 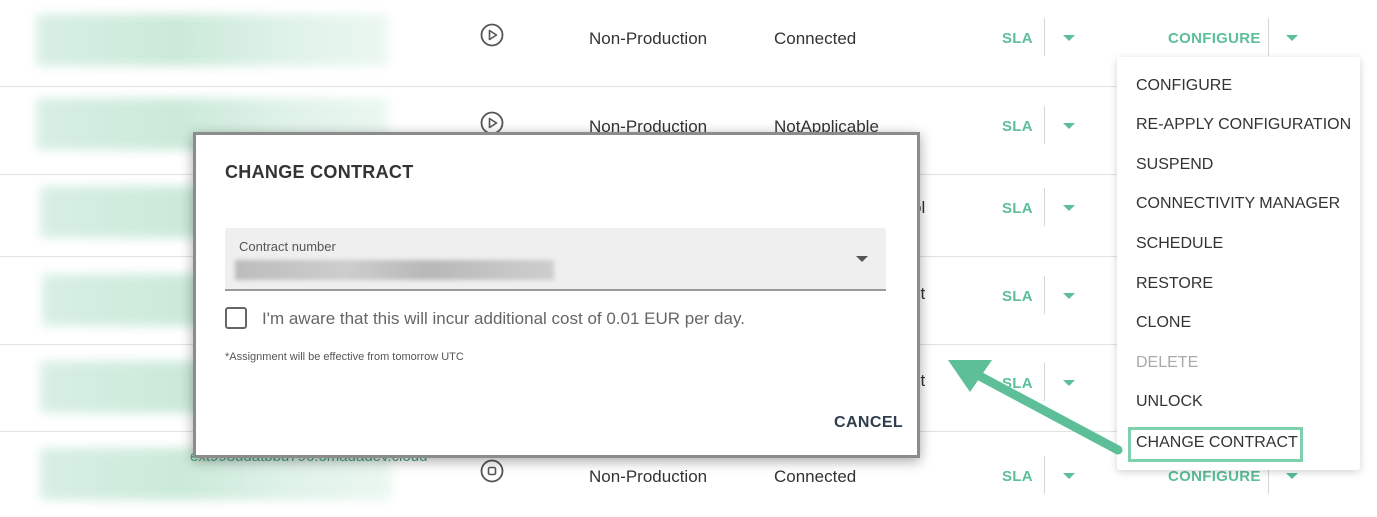 What do you see at coordinates (1217, 443) in the screenshot?
I see `menu-item-change-contract: CHANGE CONTRACT` at bounding box center [1217, 443].